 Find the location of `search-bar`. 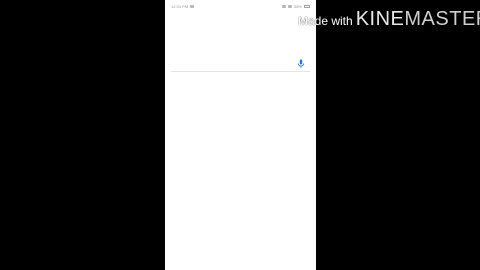

search-bar is located at coordinates (240, 64).